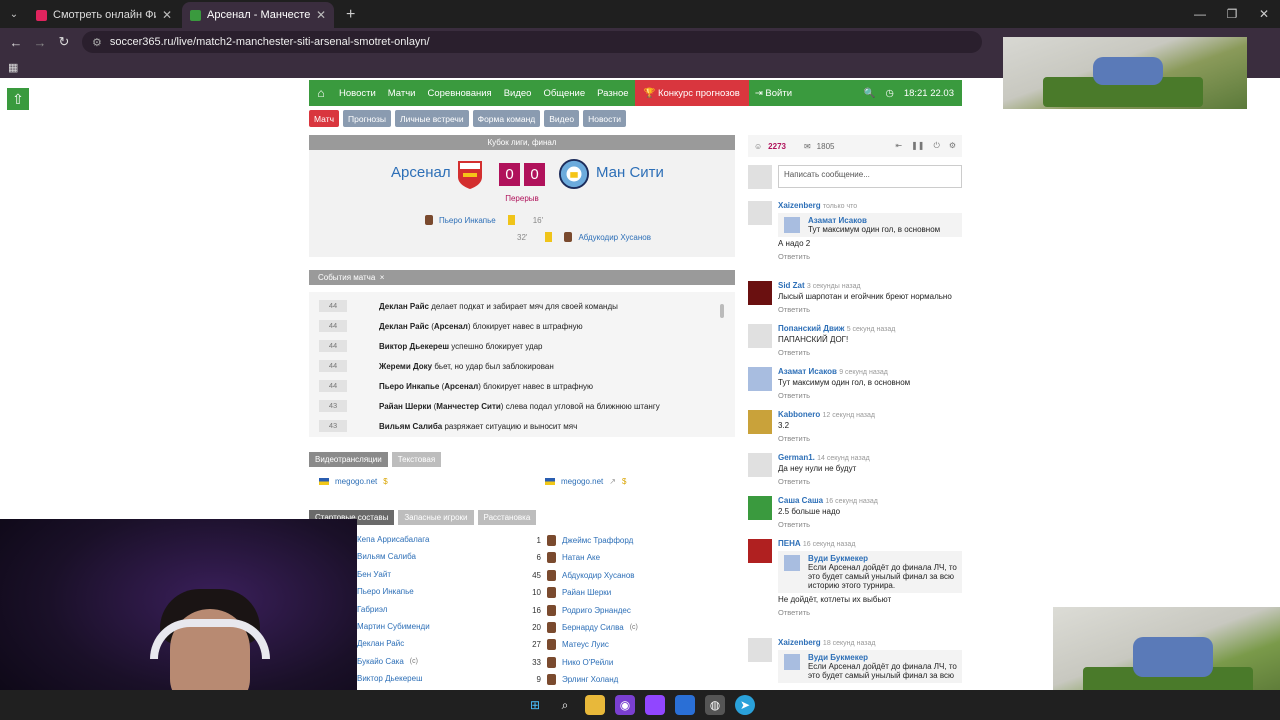  What do you see at coordinates (773, 93) in the screenshot?
I see `nav-login: ⇥ Войти` at bounding box center [773, 93].